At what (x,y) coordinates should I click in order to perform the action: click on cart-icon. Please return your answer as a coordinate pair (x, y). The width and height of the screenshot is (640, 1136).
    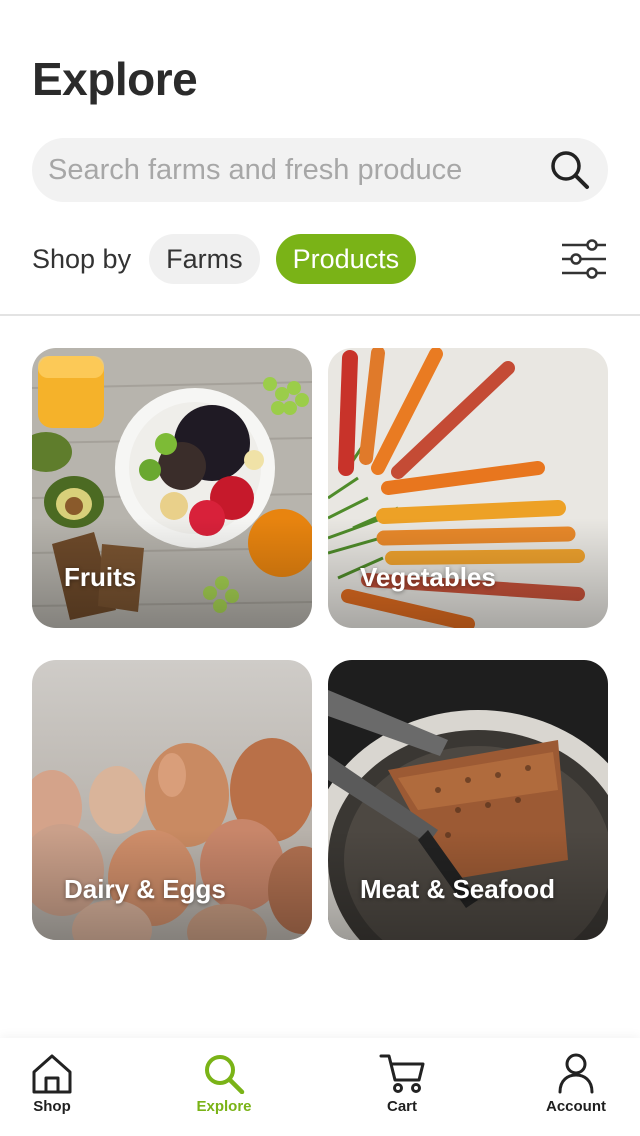
    Looking at the image, I should click on (402, 1073).